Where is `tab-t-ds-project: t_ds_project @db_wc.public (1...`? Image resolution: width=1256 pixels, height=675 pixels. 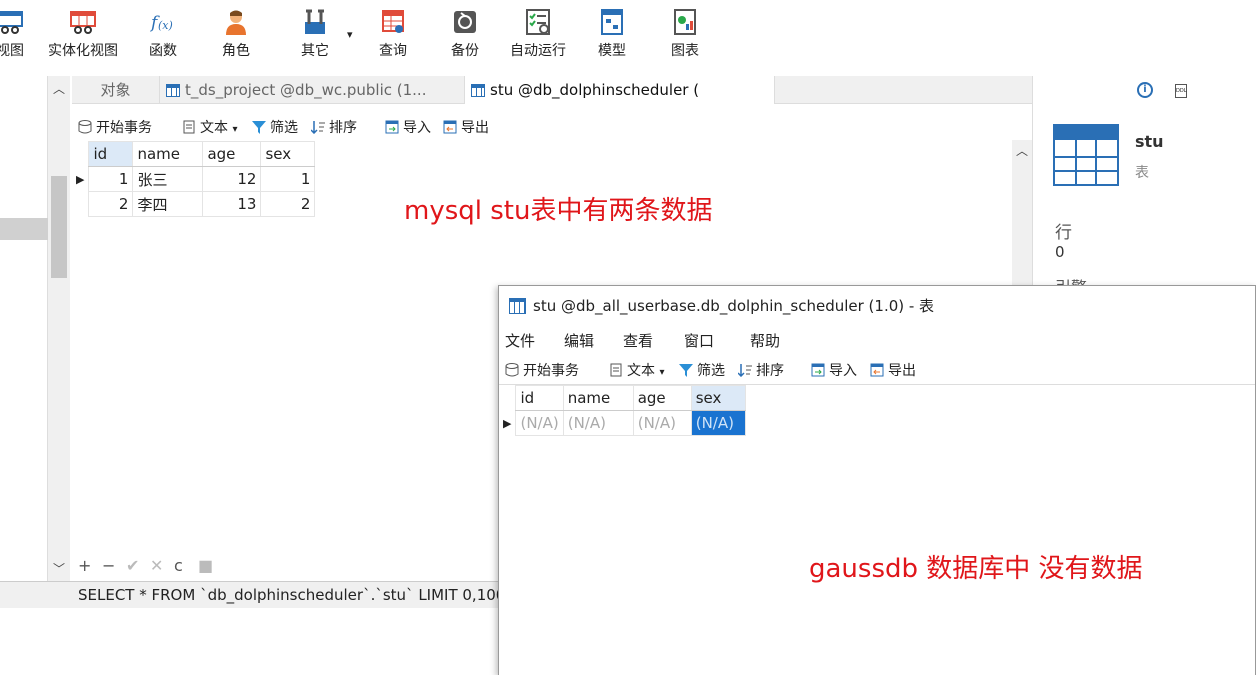 tab-t-ds-project: t_ds_project @db_wc.public (1... is located at coordinates (312, 90).